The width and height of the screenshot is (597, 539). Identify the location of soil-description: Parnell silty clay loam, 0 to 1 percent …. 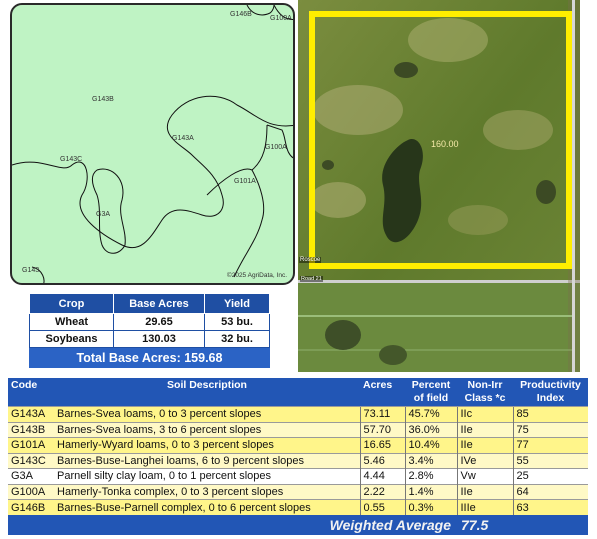
(207, 476).